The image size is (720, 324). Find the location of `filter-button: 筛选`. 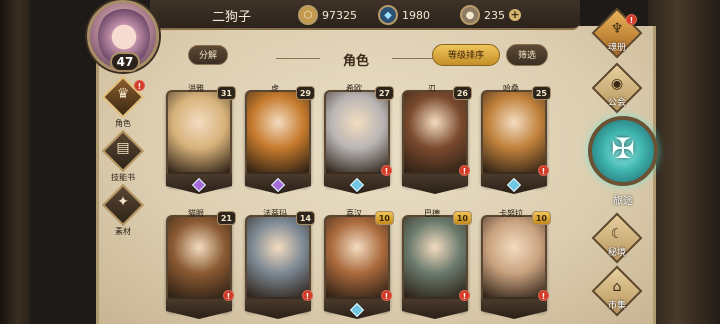

filter-button: 筛选 is located at coordinates (527, 55).